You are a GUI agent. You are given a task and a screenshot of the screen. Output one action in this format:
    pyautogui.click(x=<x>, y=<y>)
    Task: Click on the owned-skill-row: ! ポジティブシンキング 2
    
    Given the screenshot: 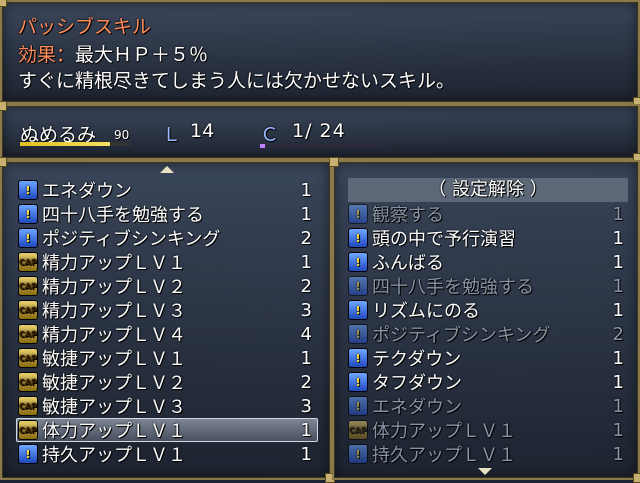 What is the action you would take?
    pyautogui.click(x=165, y=238)
    